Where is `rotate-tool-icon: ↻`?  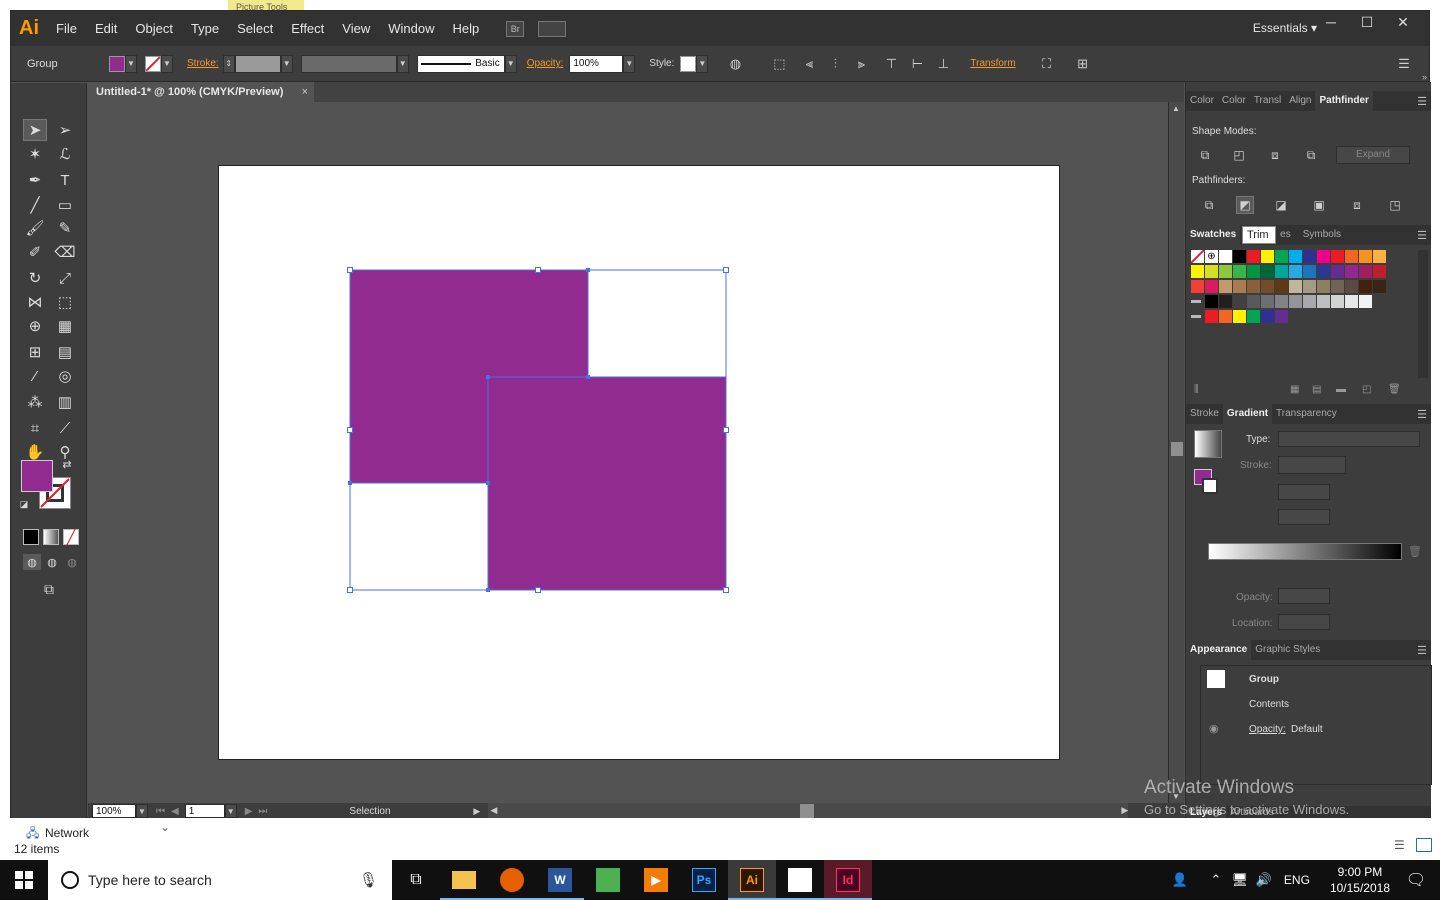 rotate-tool-icon: ↻ is located at coordinates (35, 278).